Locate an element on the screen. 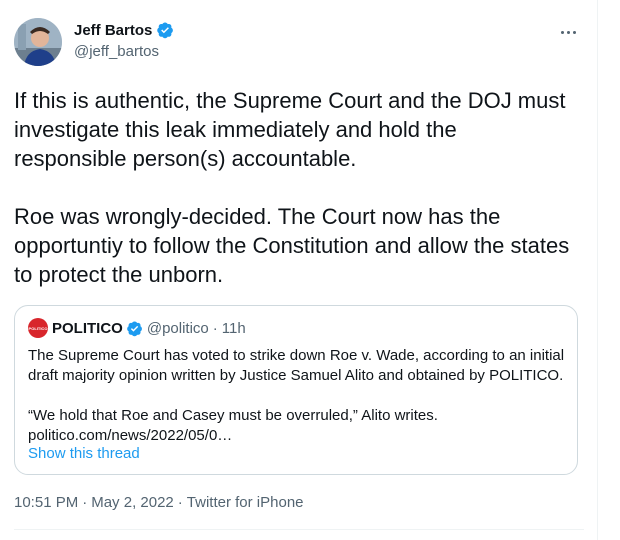  tweet-source: Twitter for iPhone is located at coordinates (245, 502).